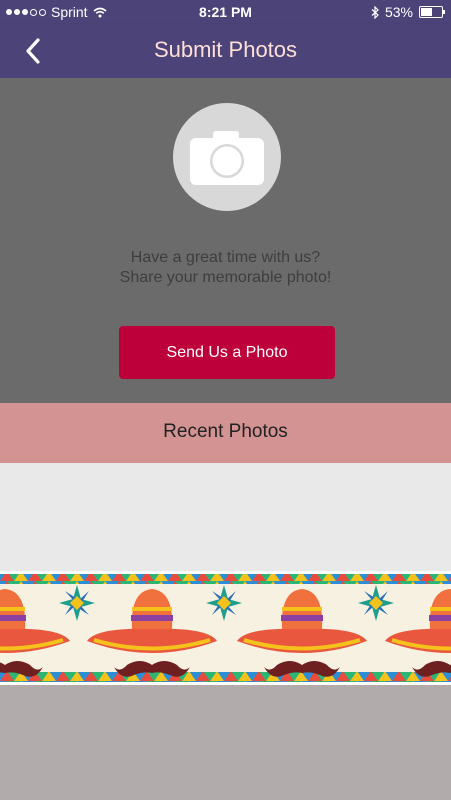 The width and height of the screenshot is (451, 800). I want to click on status-right: 53%, so click(408, 12).